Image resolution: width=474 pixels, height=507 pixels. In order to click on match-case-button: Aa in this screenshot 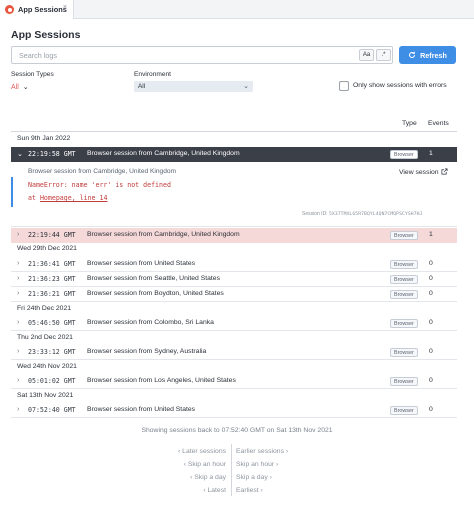, I will do `click(366, 55)`.